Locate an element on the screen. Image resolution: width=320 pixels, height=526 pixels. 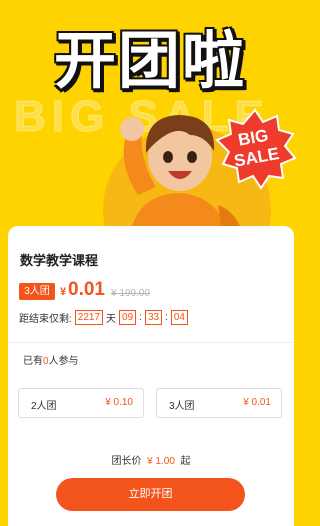
group-option-2: 2人团 ¥ 0.10 is located at coordinates (81, 403).